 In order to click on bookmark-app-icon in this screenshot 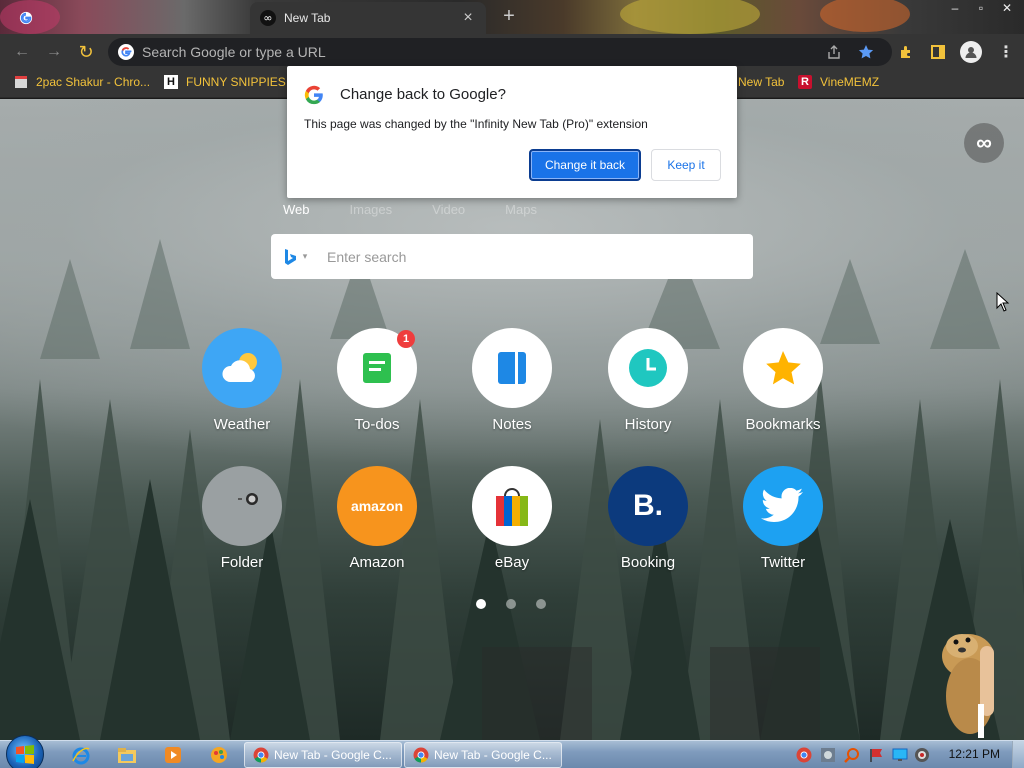, I will do `click(21, 82)`.